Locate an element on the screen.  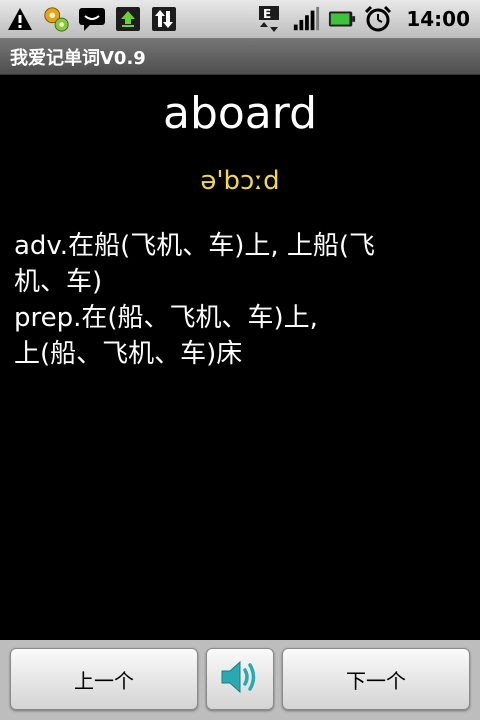
bottom-controls: 上一个 下一个 is located at coordinates (240, 680).